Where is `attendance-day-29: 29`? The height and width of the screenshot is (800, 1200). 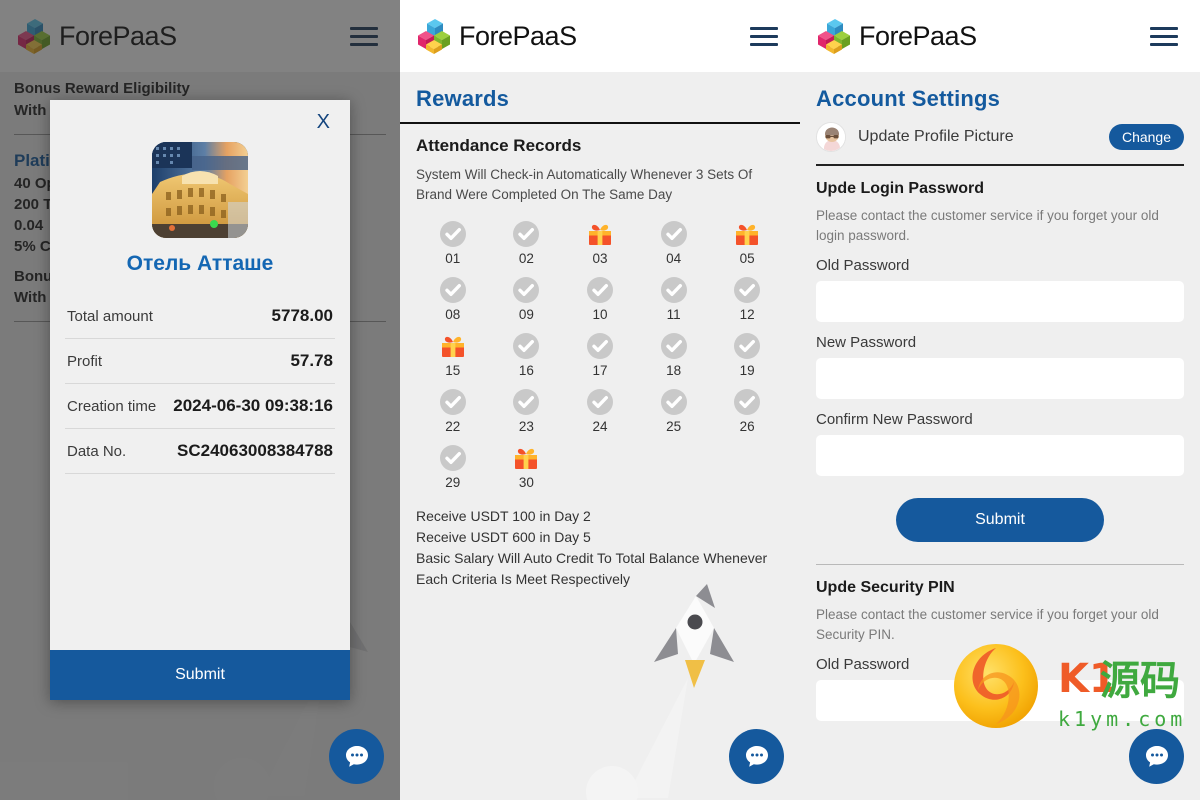 attendance-day-29: 29 is located at coordinates (453, 467).